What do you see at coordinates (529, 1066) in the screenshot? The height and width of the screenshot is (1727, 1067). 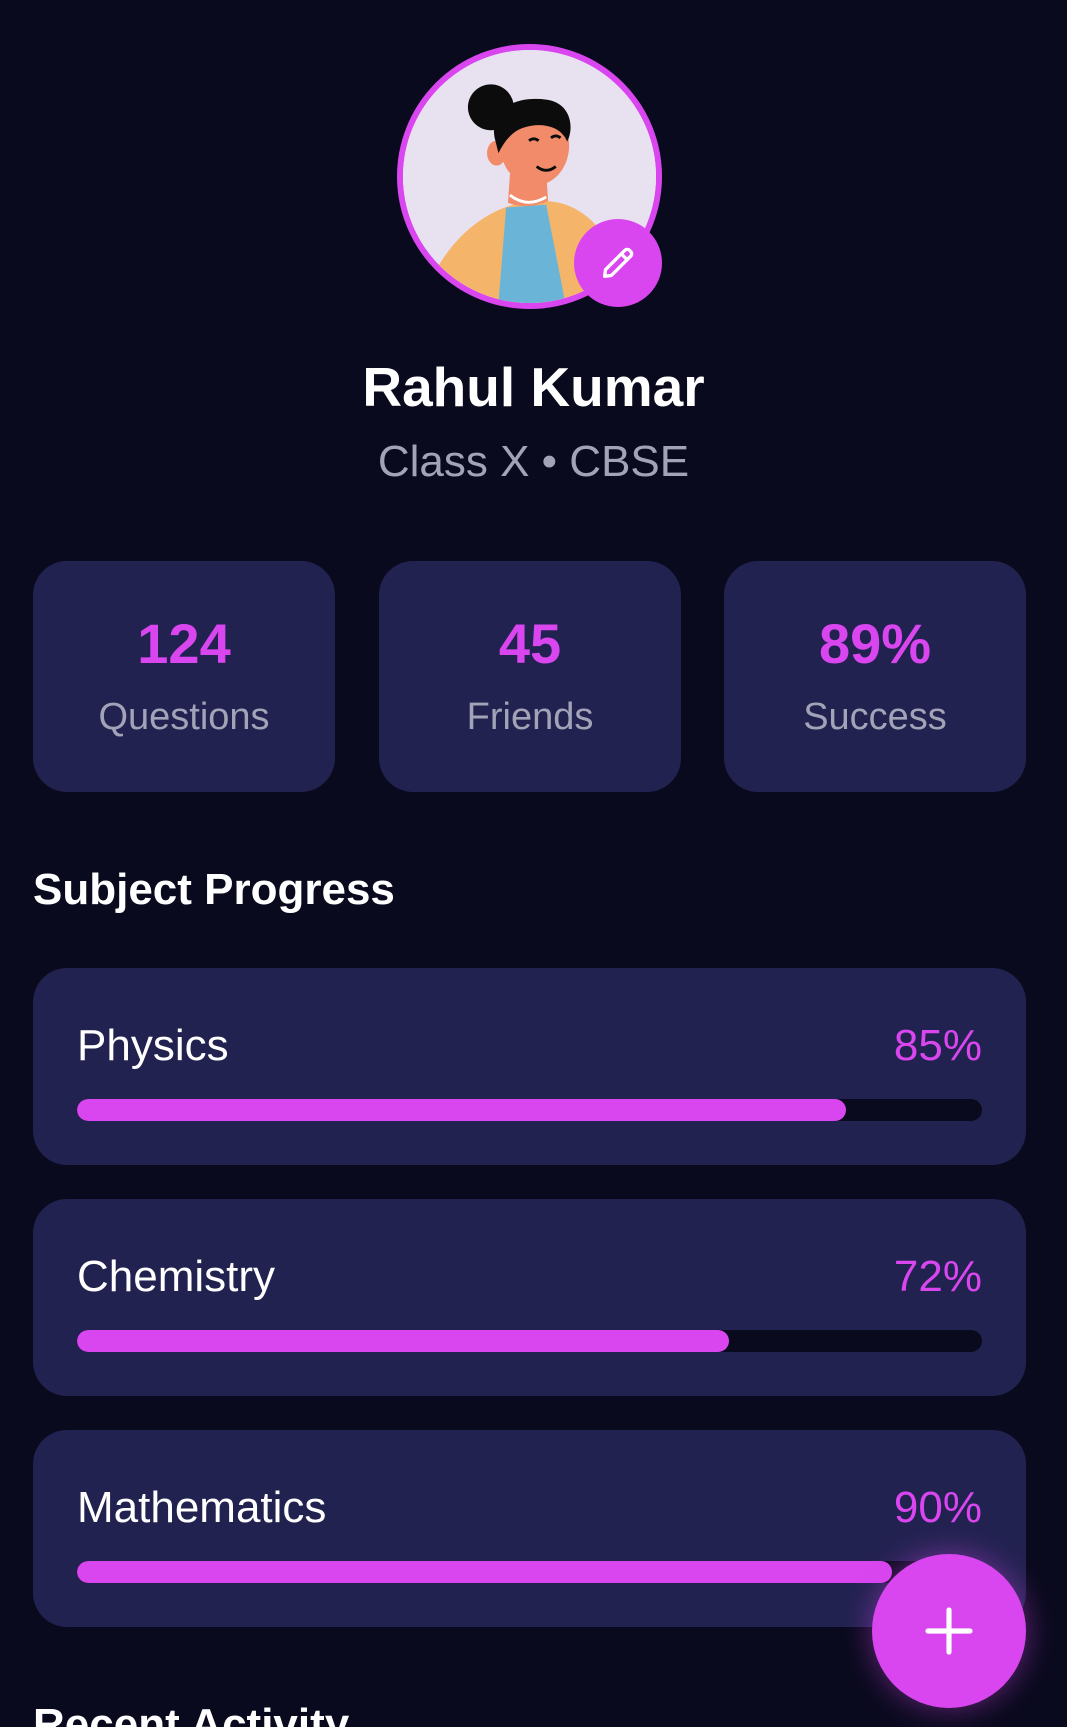 I see `subject-card-physics: Physics 85%` at bounding box center [529, 1066].